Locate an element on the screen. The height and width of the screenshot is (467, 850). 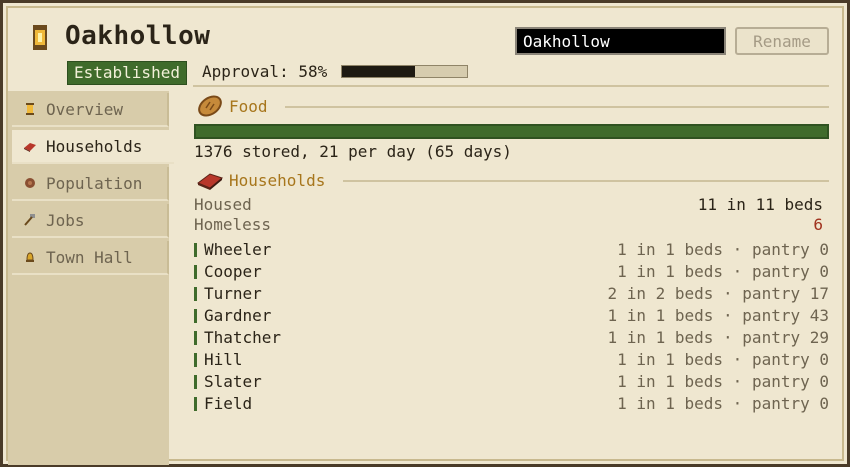
household-detail: 1 in 1 beds · pantry 29 is located at coordinates (718, 337).